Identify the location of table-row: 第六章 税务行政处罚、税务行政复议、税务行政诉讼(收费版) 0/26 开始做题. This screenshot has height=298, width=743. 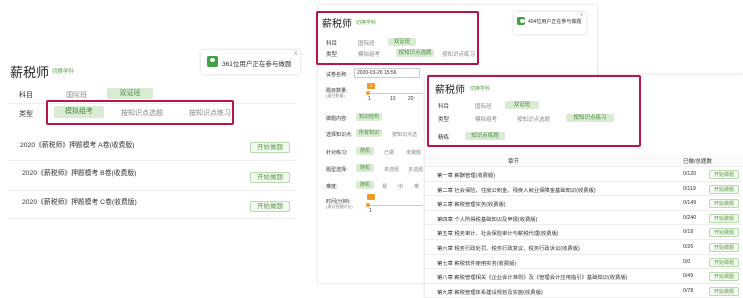
(583, 247).